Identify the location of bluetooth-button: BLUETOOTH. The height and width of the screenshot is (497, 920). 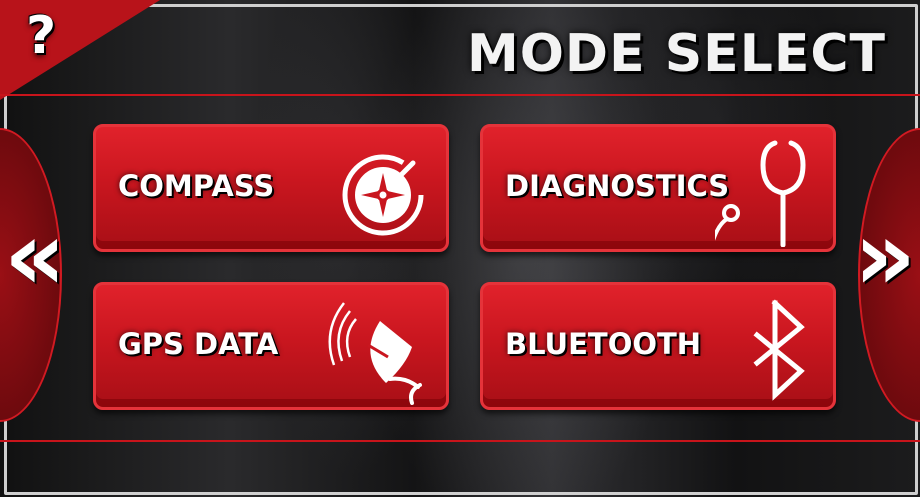
(658, 346).